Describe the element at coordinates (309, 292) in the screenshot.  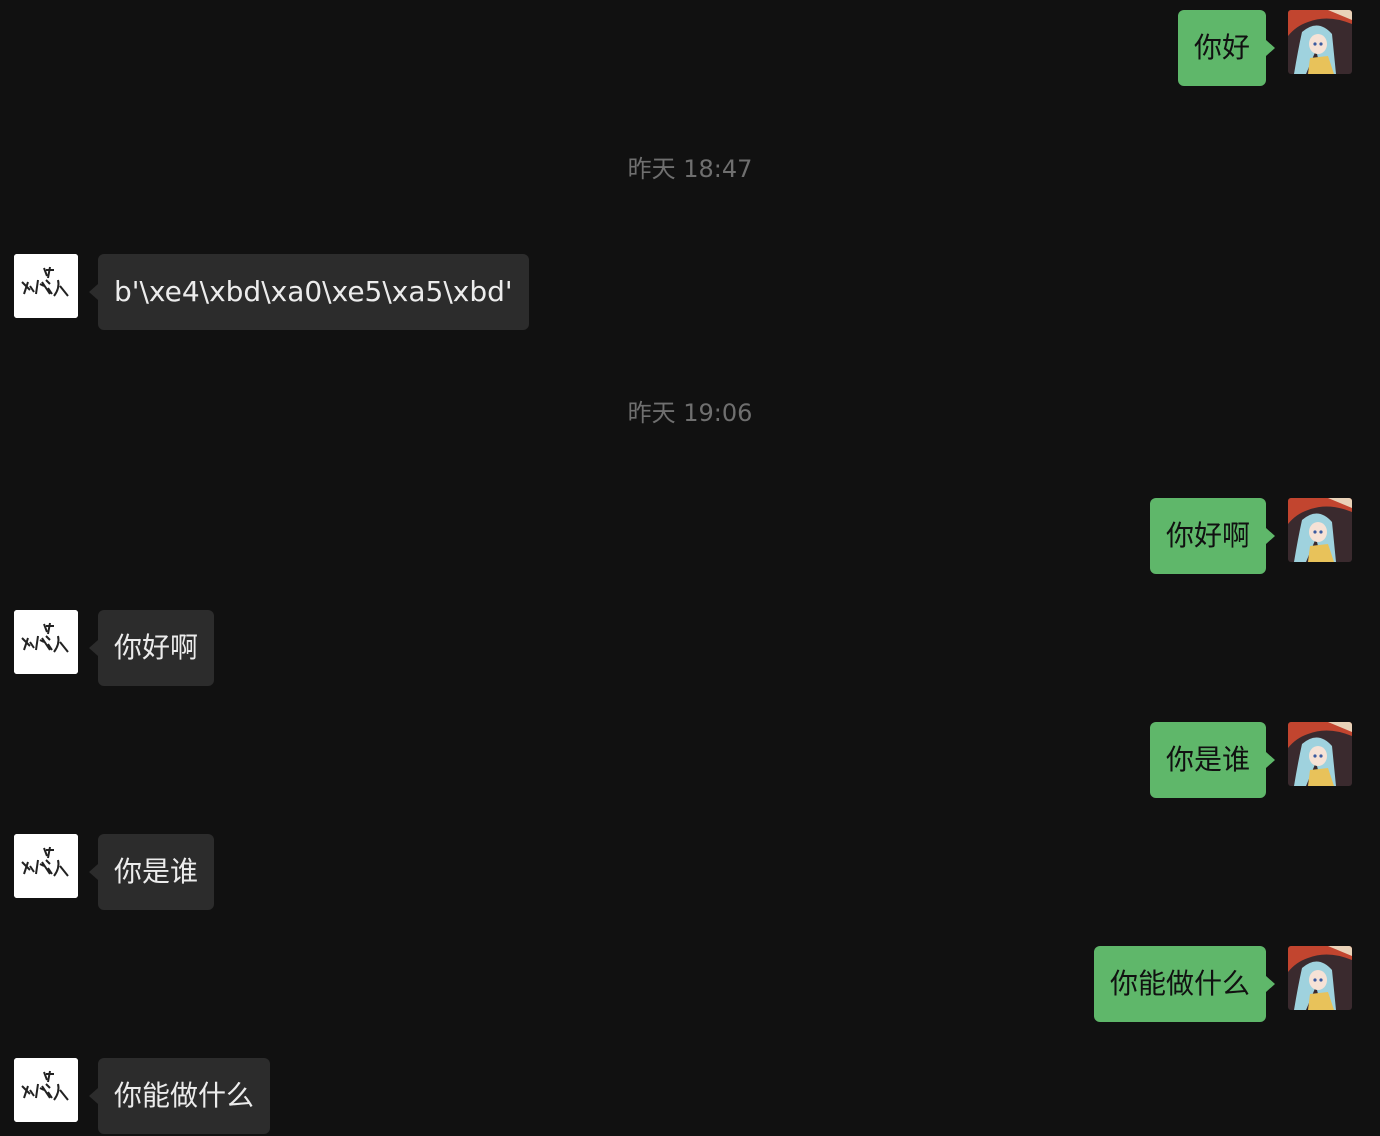
I see `bot-message-bubble: b'\xe4\xbd\xa0\xe5\xa5\xbd'` at that location.